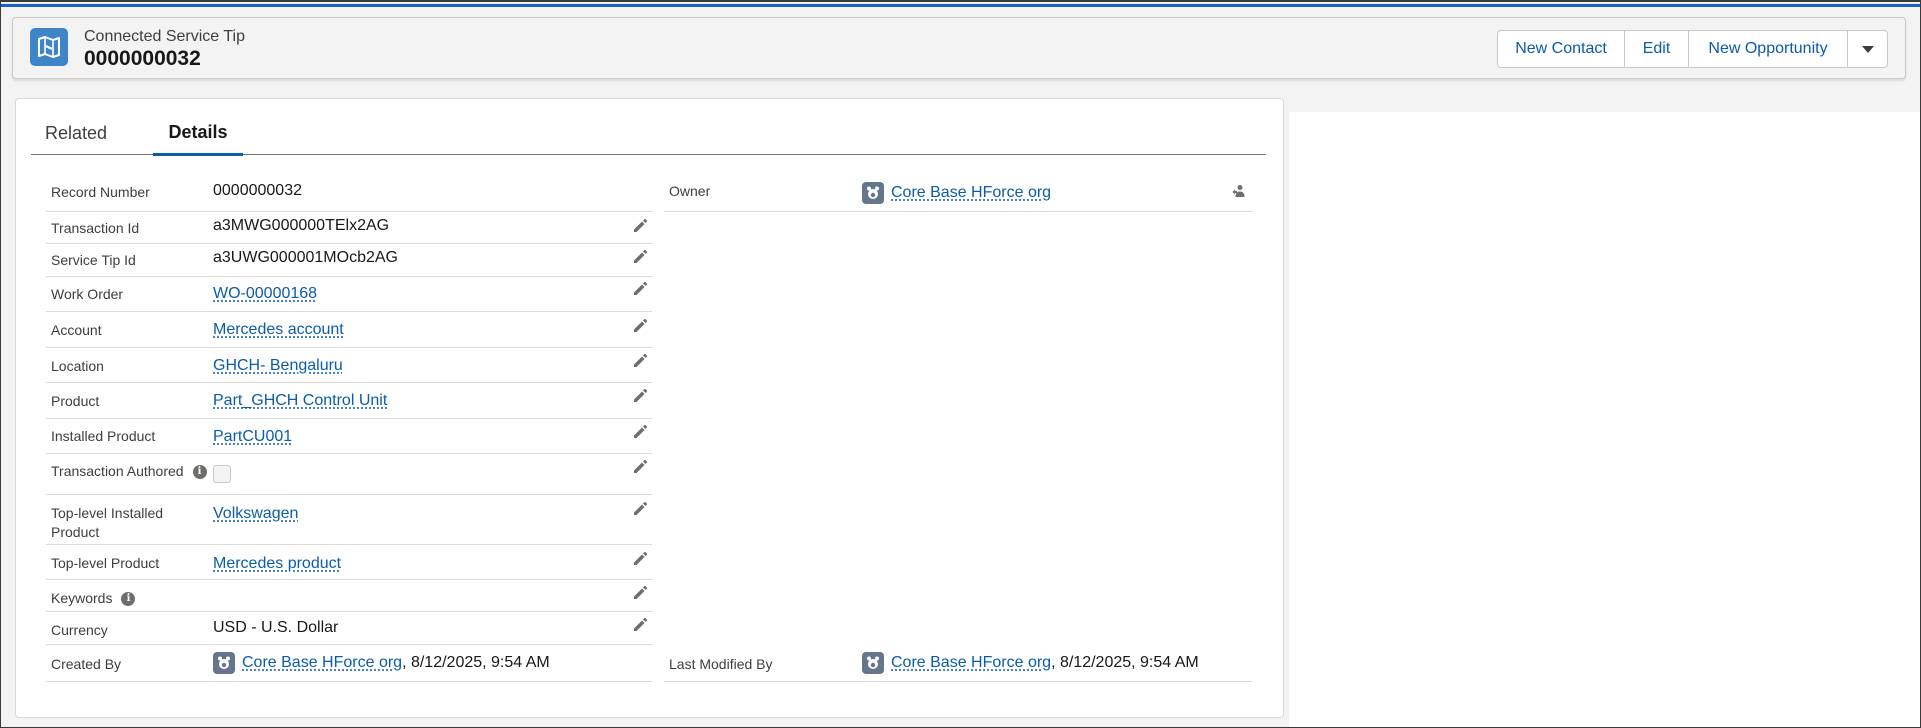 This screenshot has height=728, width=1921. I want to click on field-label: Currency, so click(79, 630).